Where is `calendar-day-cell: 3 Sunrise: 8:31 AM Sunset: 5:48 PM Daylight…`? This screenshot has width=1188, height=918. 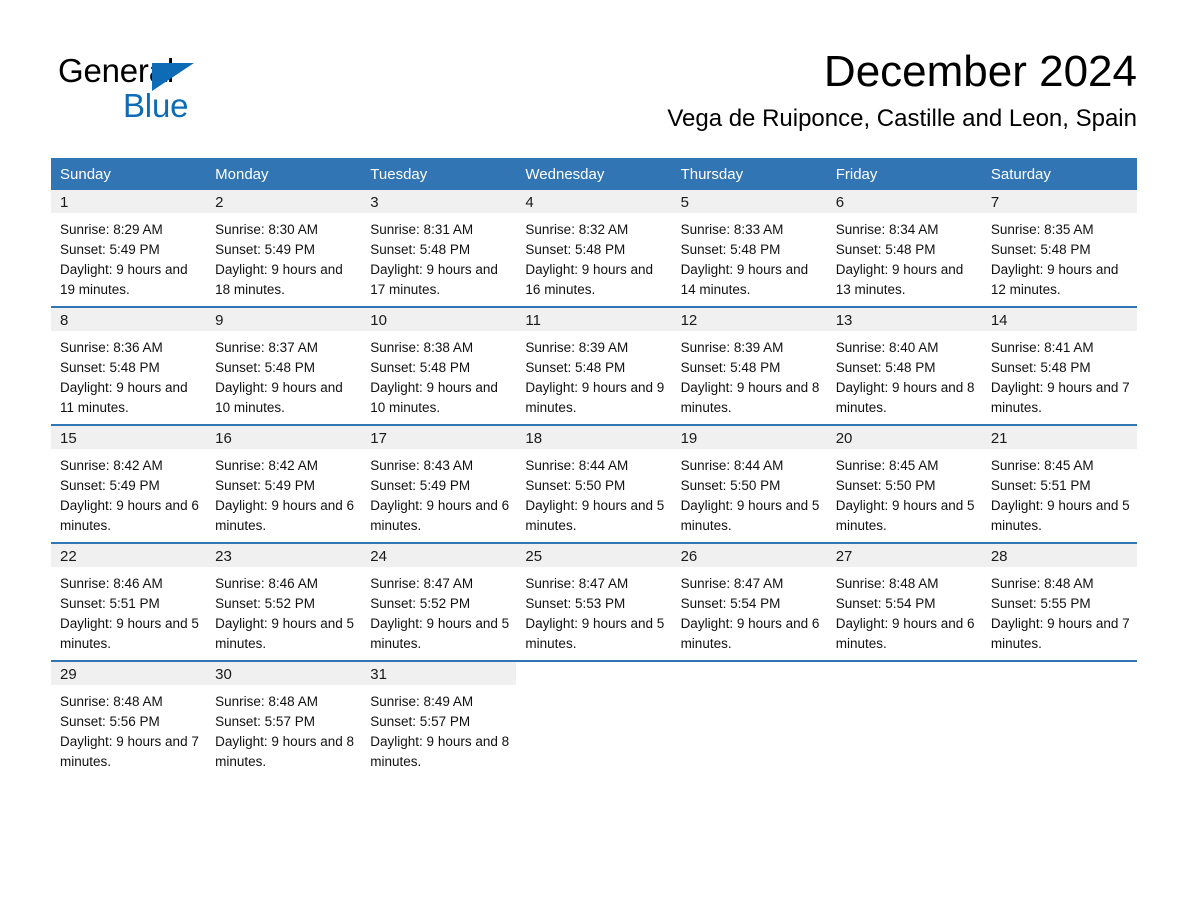
calendar-day-cell: 3 Sunrise: 8:31 AM Sunset: 5:48 PM Daylight… is located at coordinates (439, 248).